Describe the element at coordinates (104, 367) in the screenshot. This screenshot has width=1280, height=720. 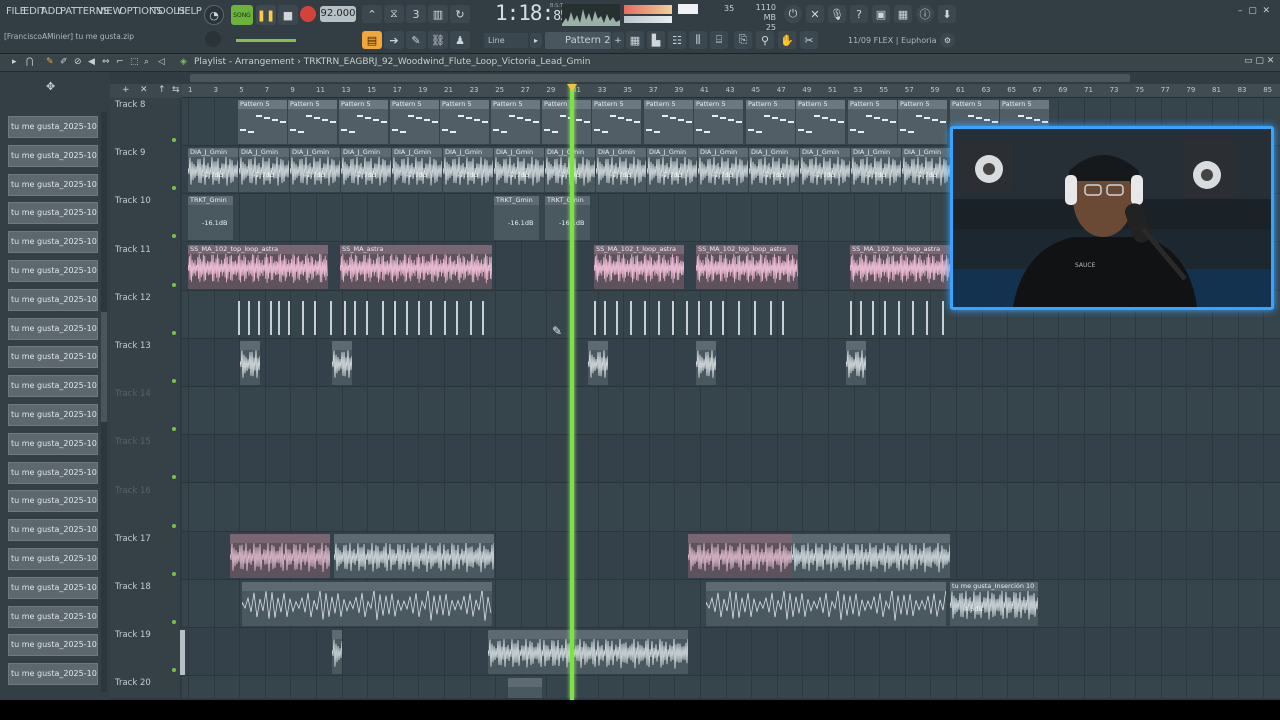
I see `picker-scrollbar-thumb` at that location.